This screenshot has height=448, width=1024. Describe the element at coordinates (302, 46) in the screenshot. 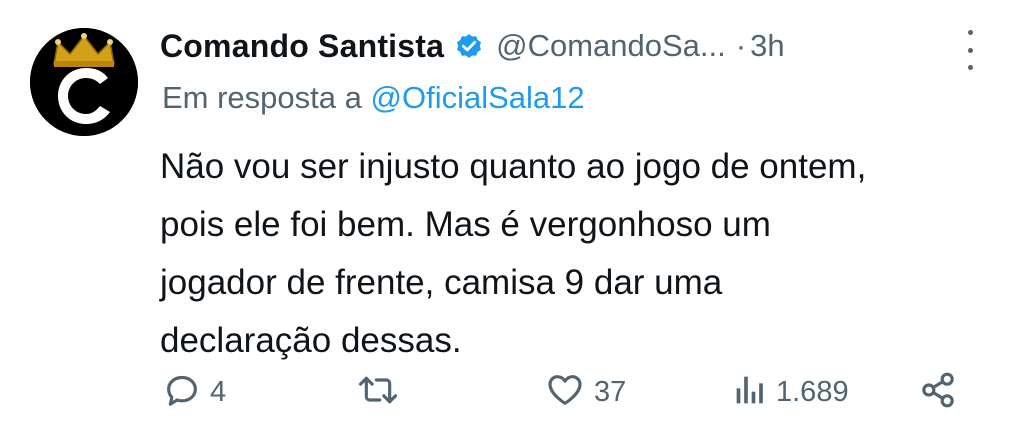

I see `display-name: Comando Santista` at that location.